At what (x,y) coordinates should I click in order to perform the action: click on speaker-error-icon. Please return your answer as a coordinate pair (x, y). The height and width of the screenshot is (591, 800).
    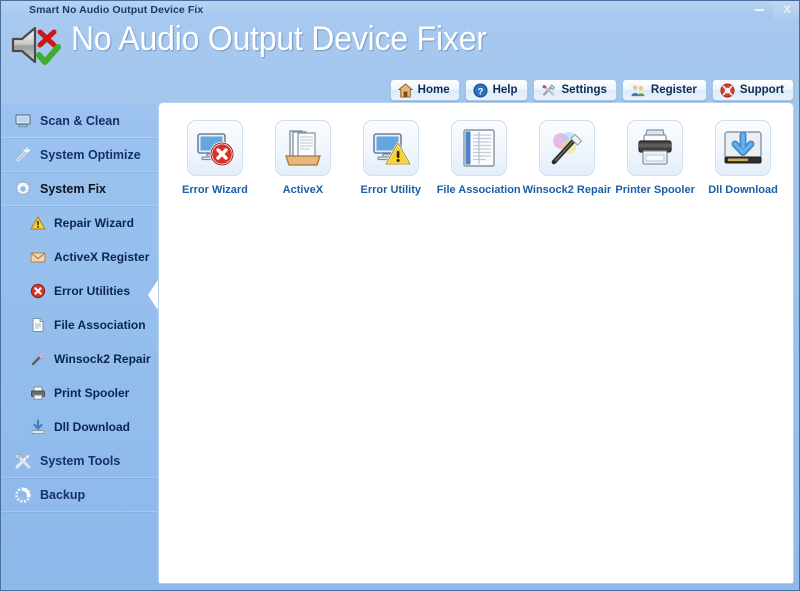
    Looking at the image, I should click on (37, 45).